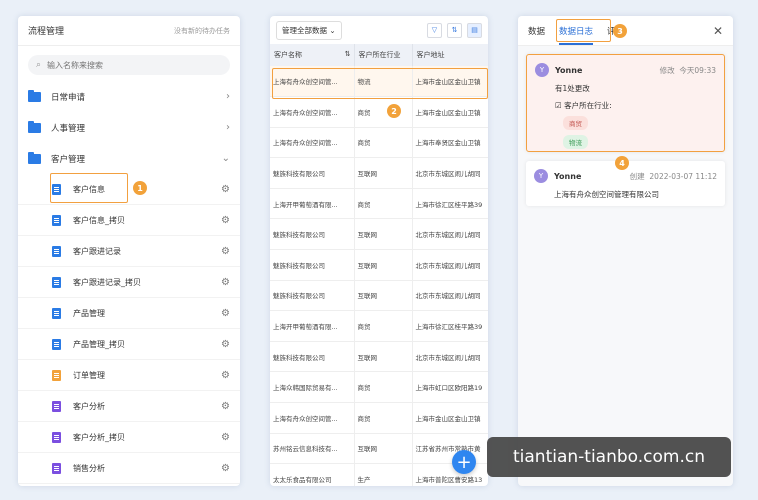  Describe the element at coordinates (129, 468) in the screenshot. I see `sidebar-item: 销售分析 ⚙` at that location.